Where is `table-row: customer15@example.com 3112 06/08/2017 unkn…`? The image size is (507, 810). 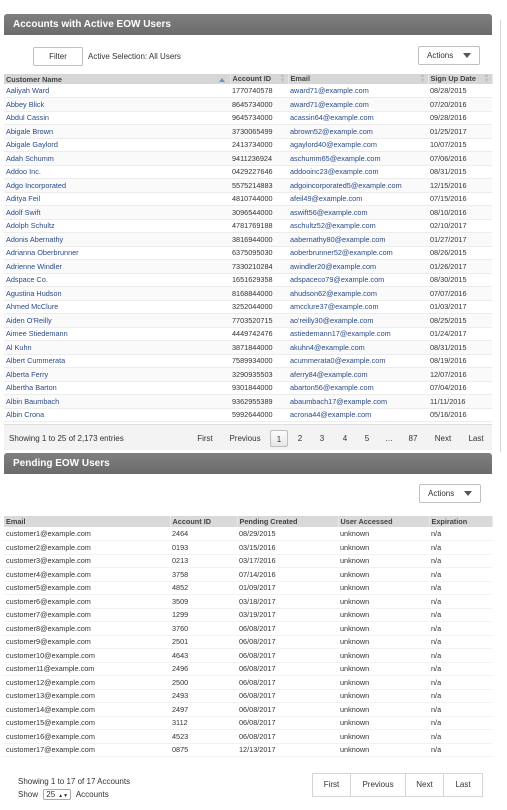 table-row: customer15@example.com 3112 06/08/2017 unkn… is located at coordinates (248, 723).